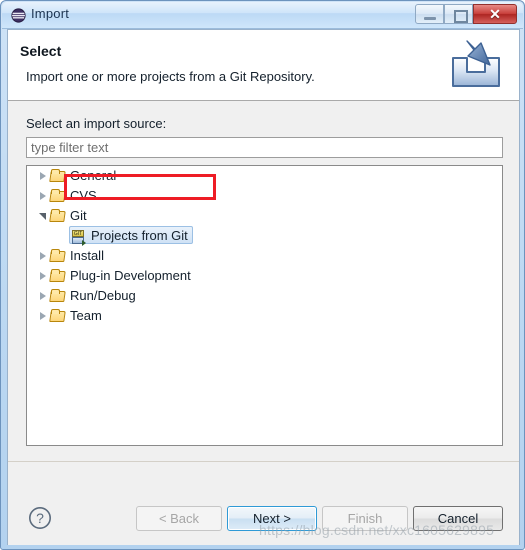 Image resolution: width=525 pixels, height=550 pixels. Describe the element at coordinates (103, 295) in the screenshot. I see `tree-item-label: Run/Debug` at that location.